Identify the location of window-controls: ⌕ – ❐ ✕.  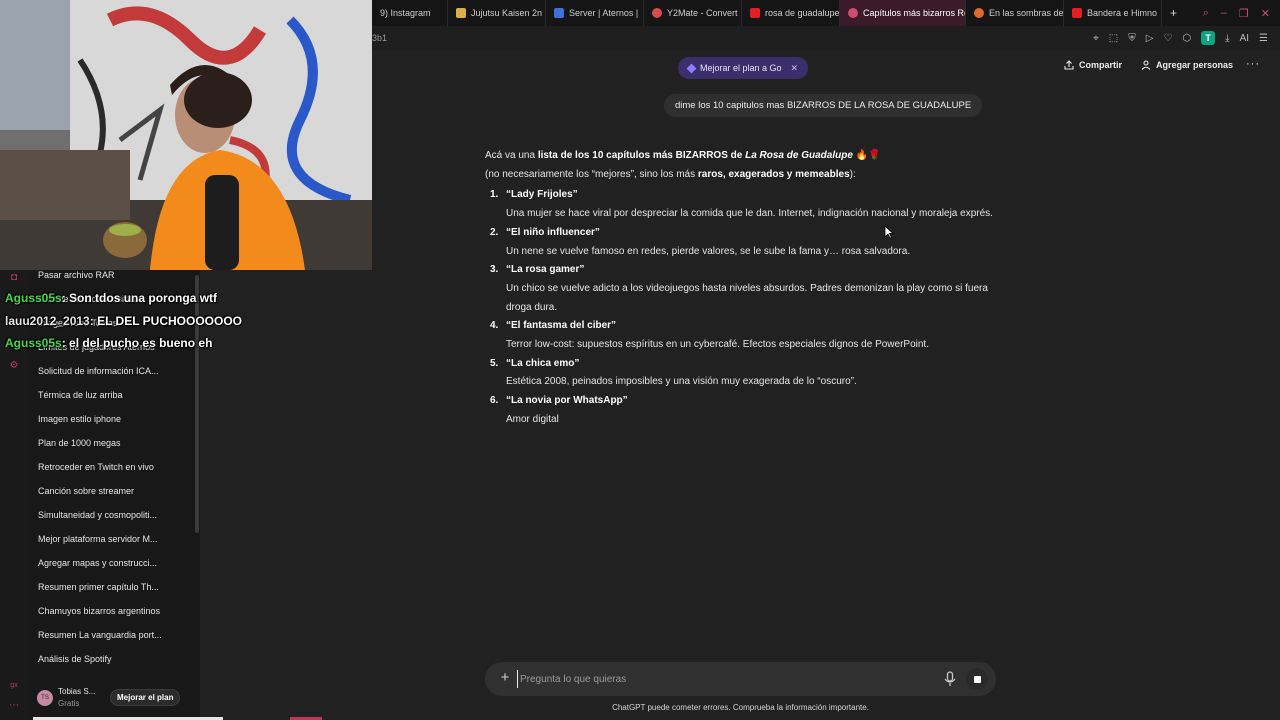
(1241, 13).